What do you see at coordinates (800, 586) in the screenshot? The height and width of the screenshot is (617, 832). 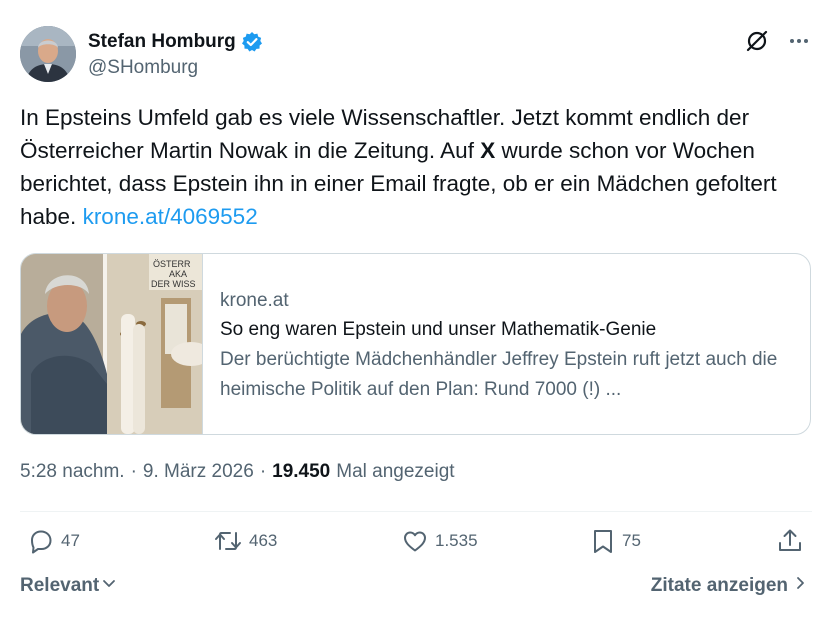 I see `chevron-right-icon` at bounding box center [800, 586].